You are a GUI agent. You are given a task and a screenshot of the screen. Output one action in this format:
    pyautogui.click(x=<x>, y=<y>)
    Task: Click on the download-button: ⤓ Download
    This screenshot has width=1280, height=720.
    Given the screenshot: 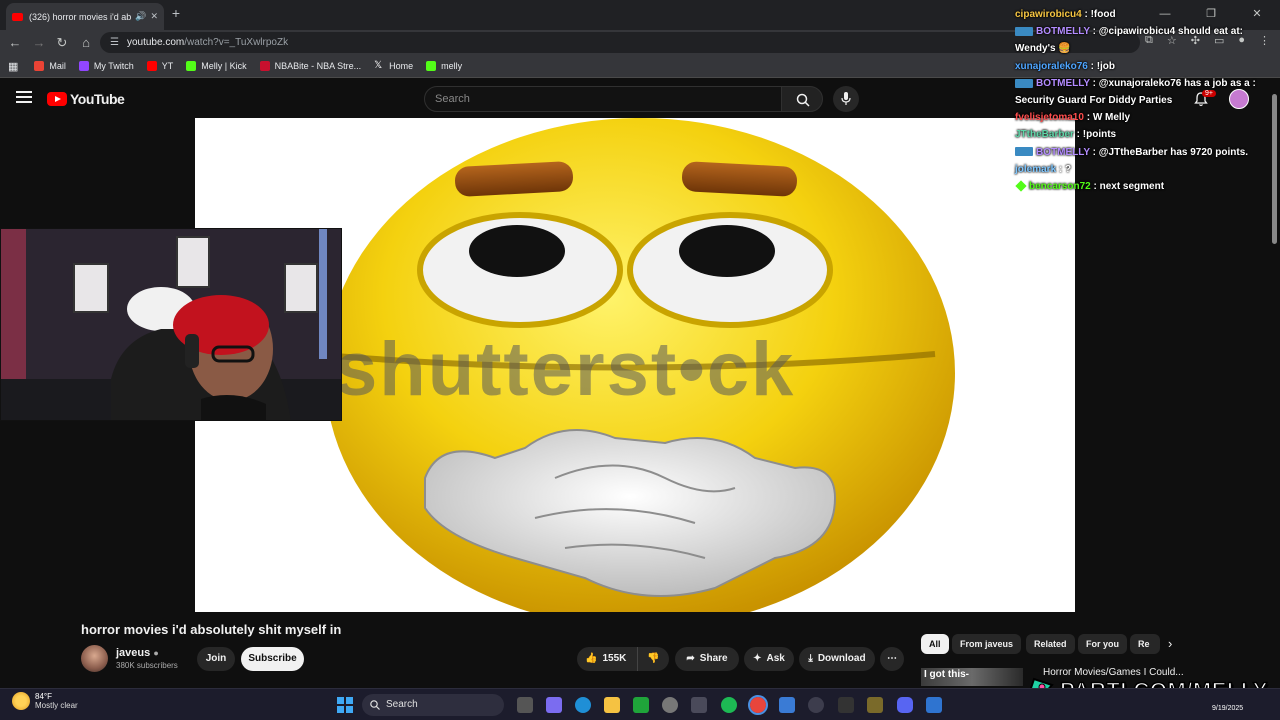 What is the action you would take?
    pyautogui.click(x=837, y=659)
    